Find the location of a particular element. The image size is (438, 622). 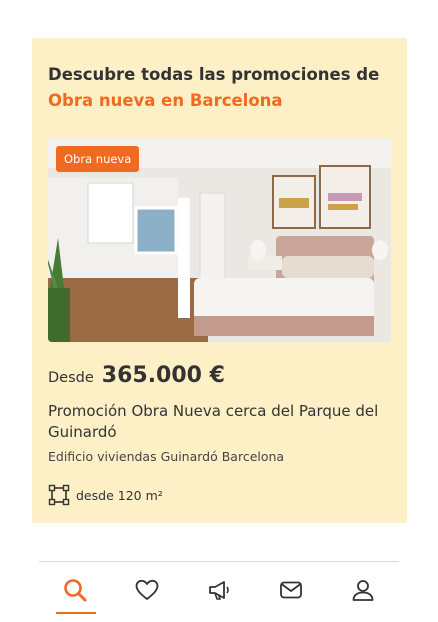

user-icon is located at coordinates (363, 590).